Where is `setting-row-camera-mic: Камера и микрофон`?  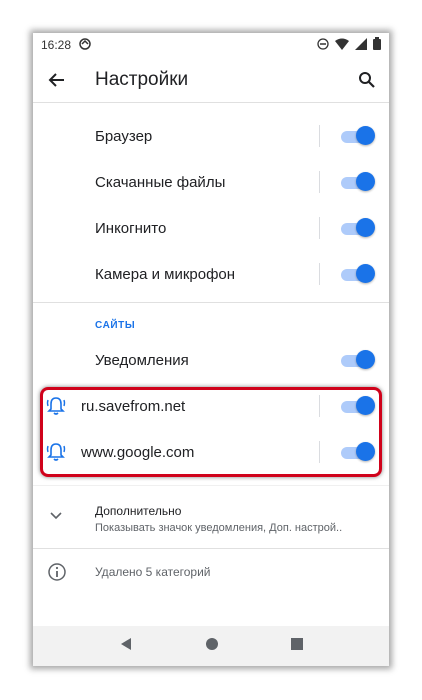 setting-row-camera-mic: Камера и микрофон is located at coordinates (211, 274).